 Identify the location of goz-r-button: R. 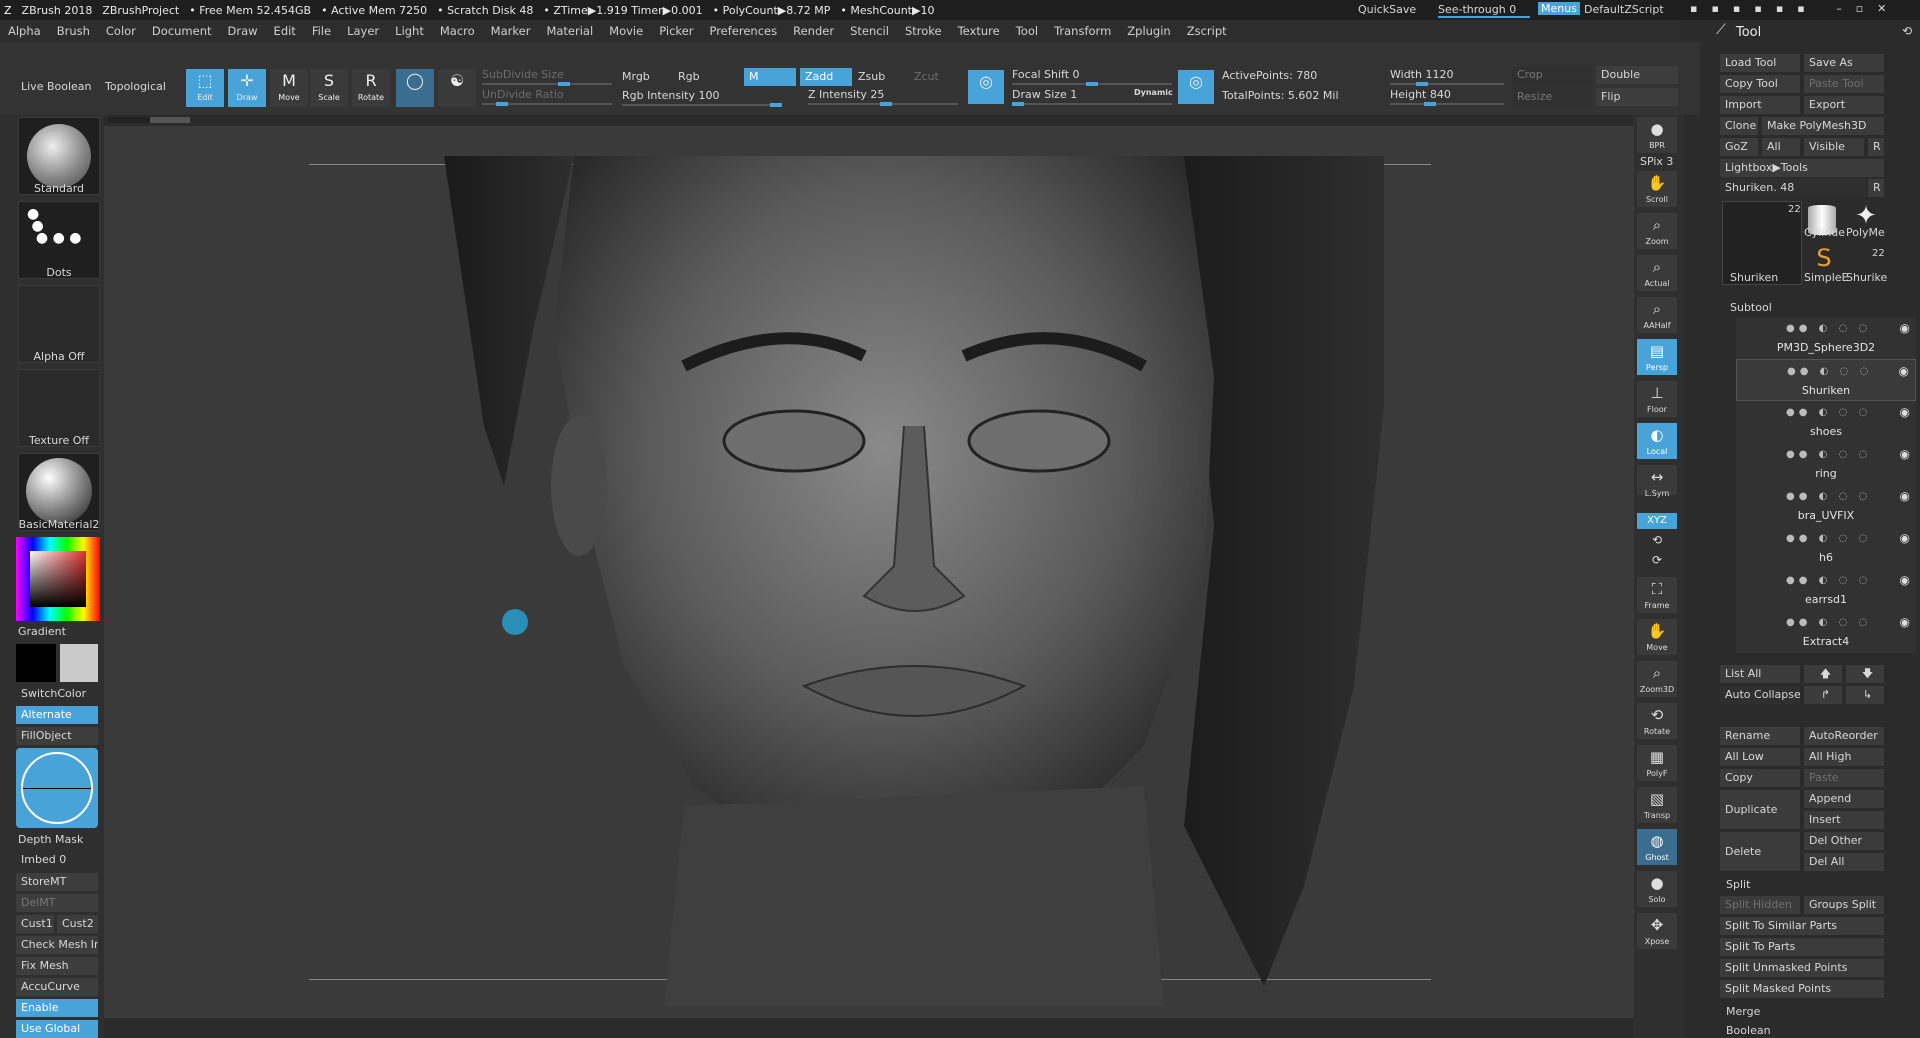
(1876, 147).